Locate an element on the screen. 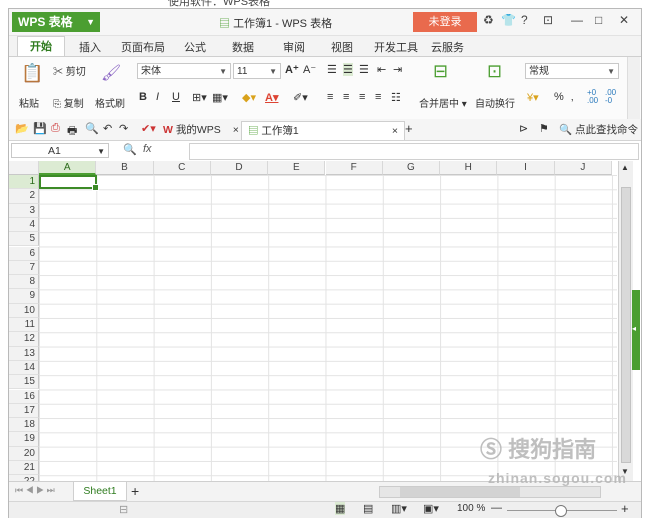 This screenshot has width=650, height=523. decrease-decimal-icon: .00 -0 is located at coordinates (610, 97).